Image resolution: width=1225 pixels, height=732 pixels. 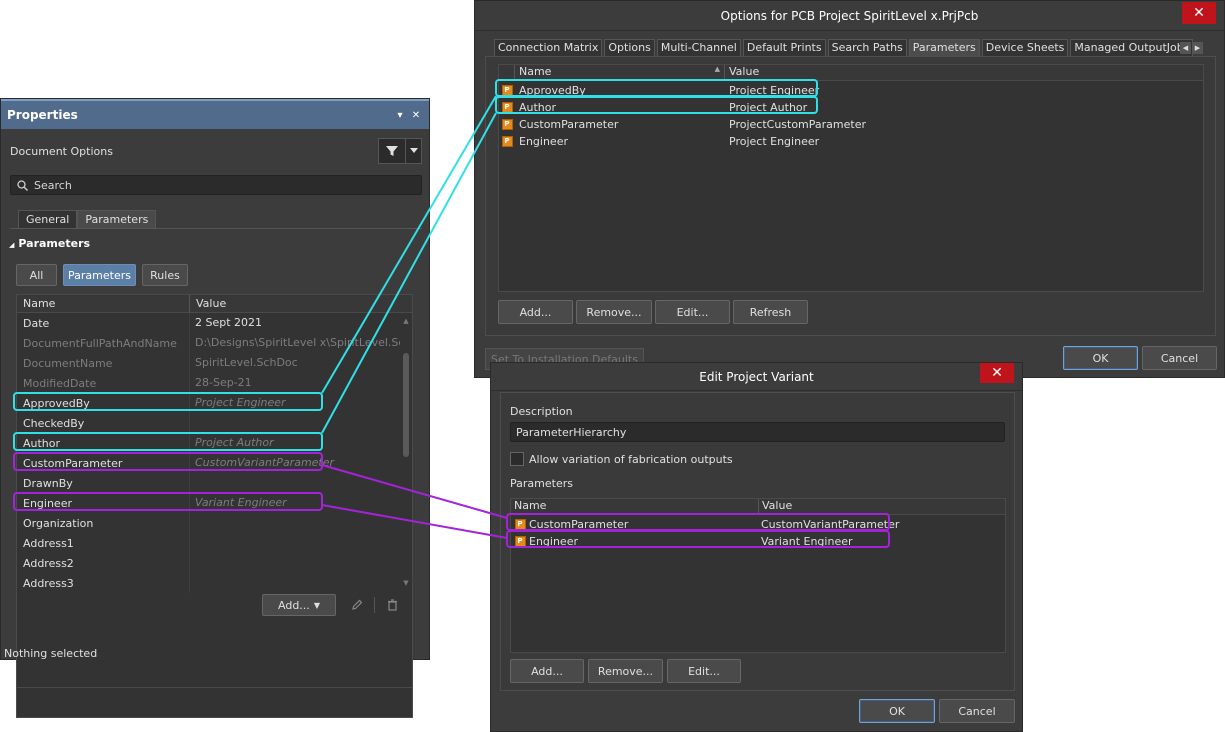 What do you see at coordinates (784, 47) in the screenshot?
I see `tab-default-prints: Default Prints` at bounding box center [784, 47].